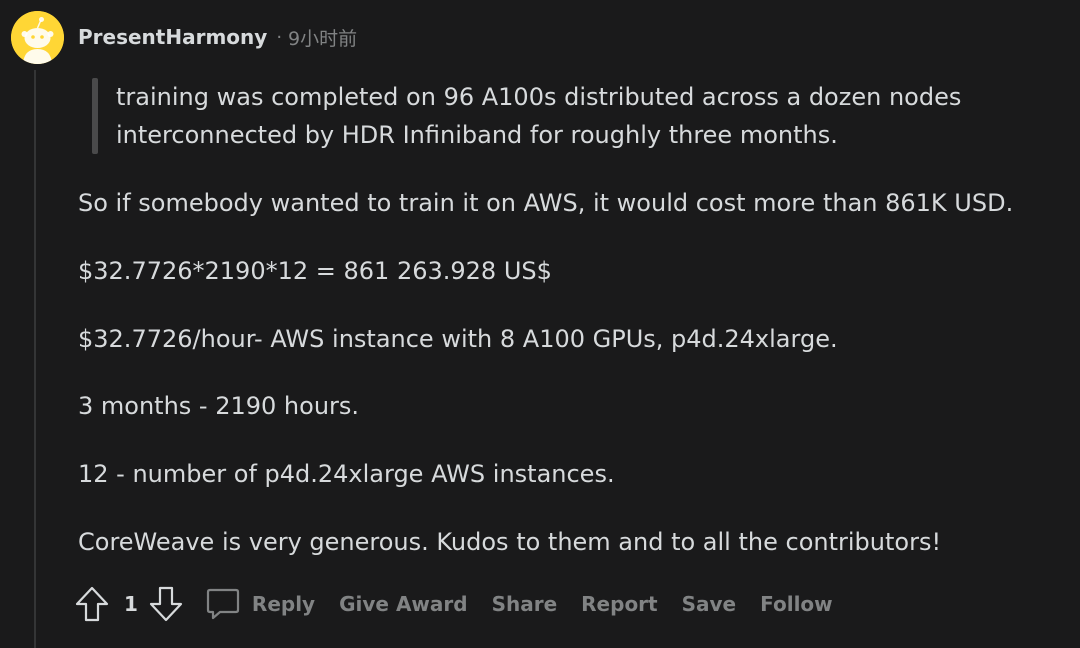  What do you see at coordinates (322, 37) in the screenshot?
I see `timestamp: 9小时前` at bounding box center [322, 37].